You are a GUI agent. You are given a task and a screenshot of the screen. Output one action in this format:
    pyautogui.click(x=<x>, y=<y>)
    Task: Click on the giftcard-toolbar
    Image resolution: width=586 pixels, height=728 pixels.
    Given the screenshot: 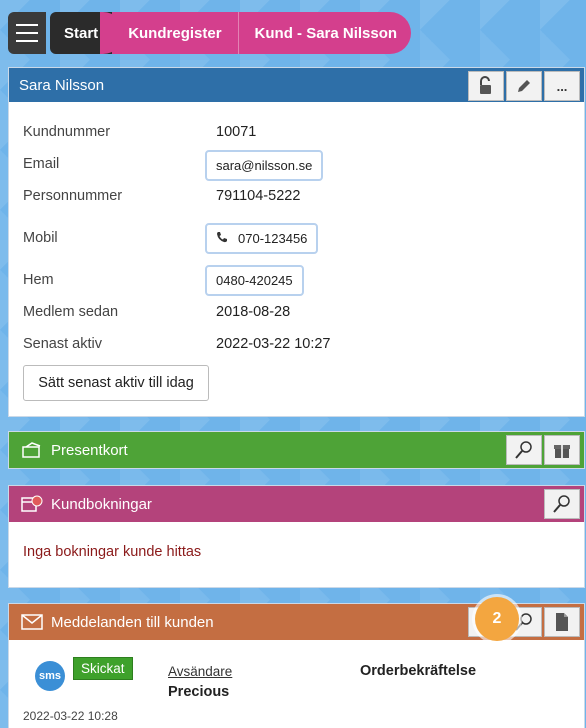 What is the action you would take?
    pyautogui.click(x=543, y=450)
    